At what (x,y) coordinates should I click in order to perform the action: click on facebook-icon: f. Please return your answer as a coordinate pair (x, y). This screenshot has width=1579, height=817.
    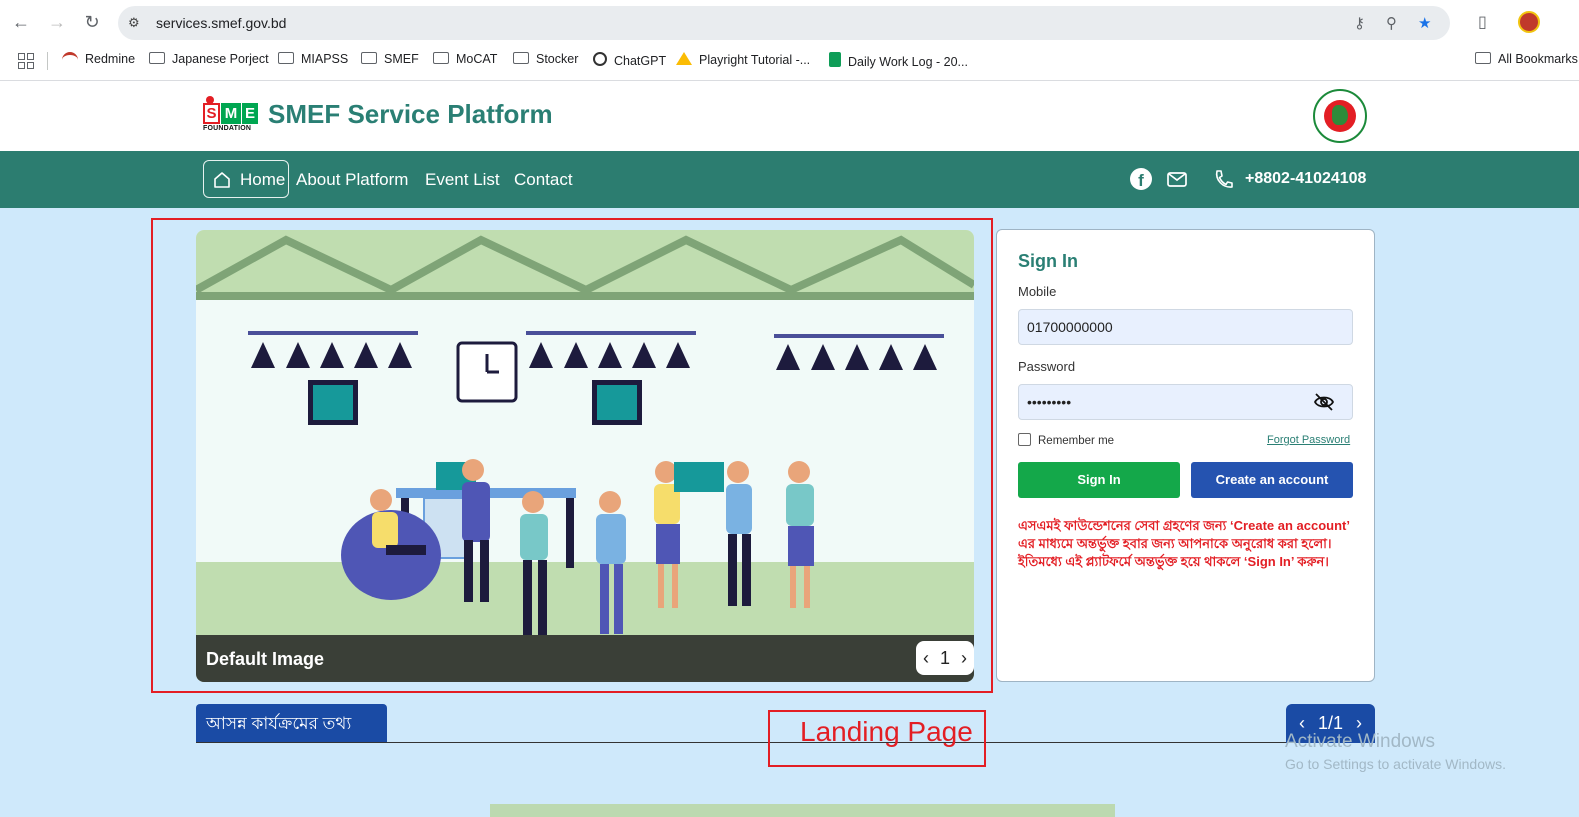
    Looking at the image, I should click on (1141, 179).